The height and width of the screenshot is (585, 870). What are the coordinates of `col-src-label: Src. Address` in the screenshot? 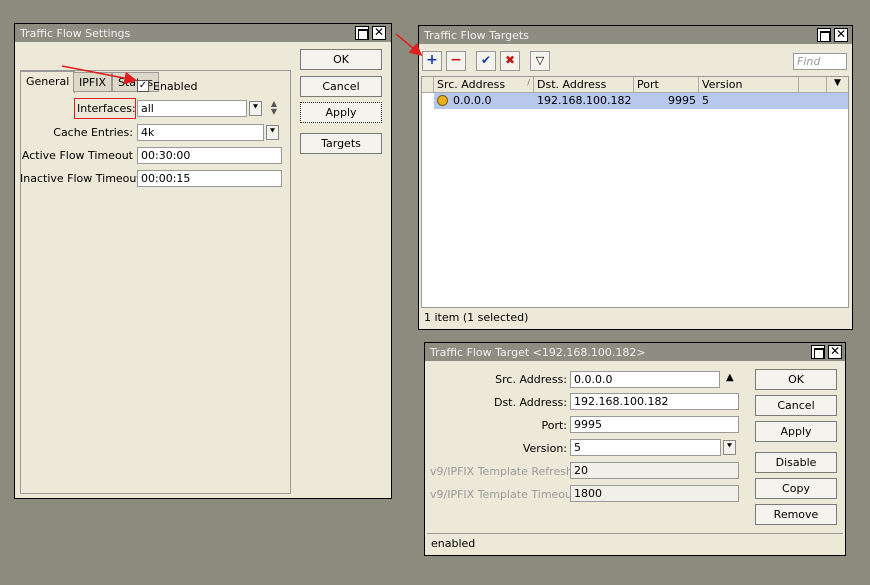 It's located at (471, 84).